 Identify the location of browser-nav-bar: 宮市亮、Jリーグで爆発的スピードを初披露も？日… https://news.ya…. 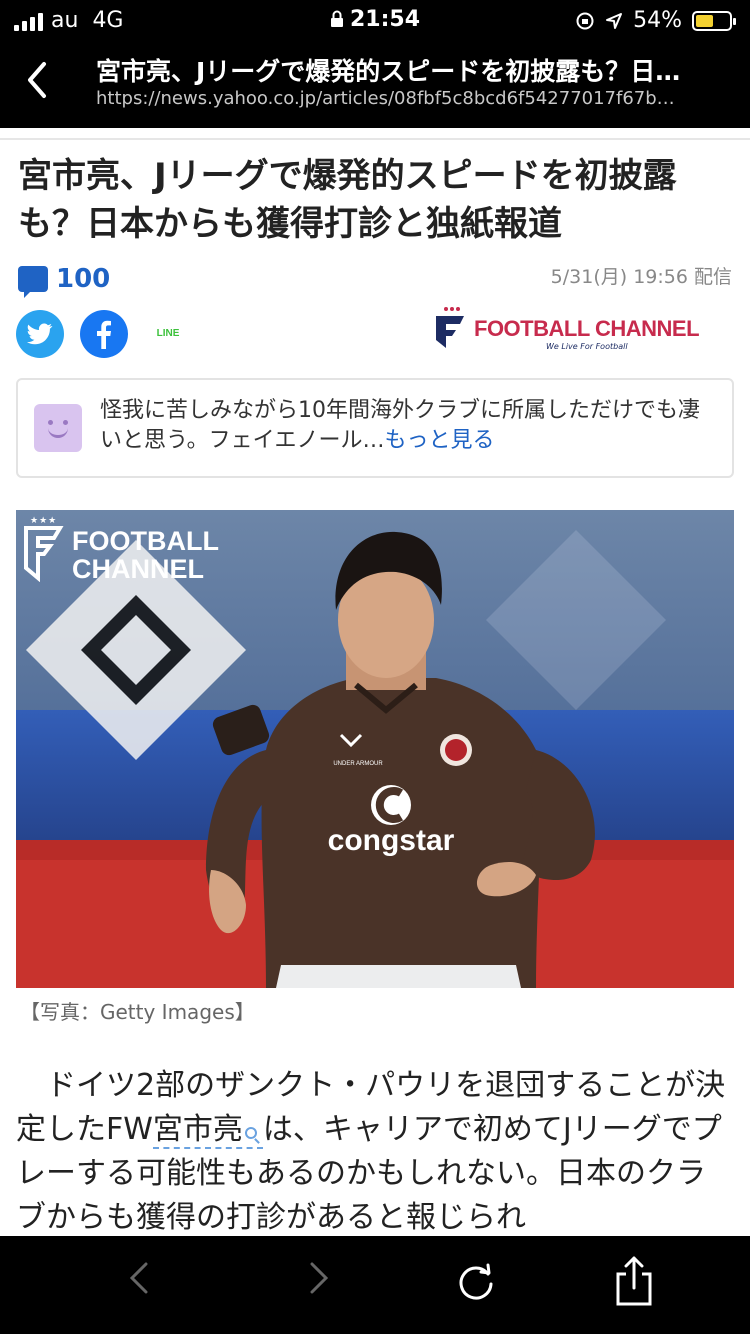
(375, 84).